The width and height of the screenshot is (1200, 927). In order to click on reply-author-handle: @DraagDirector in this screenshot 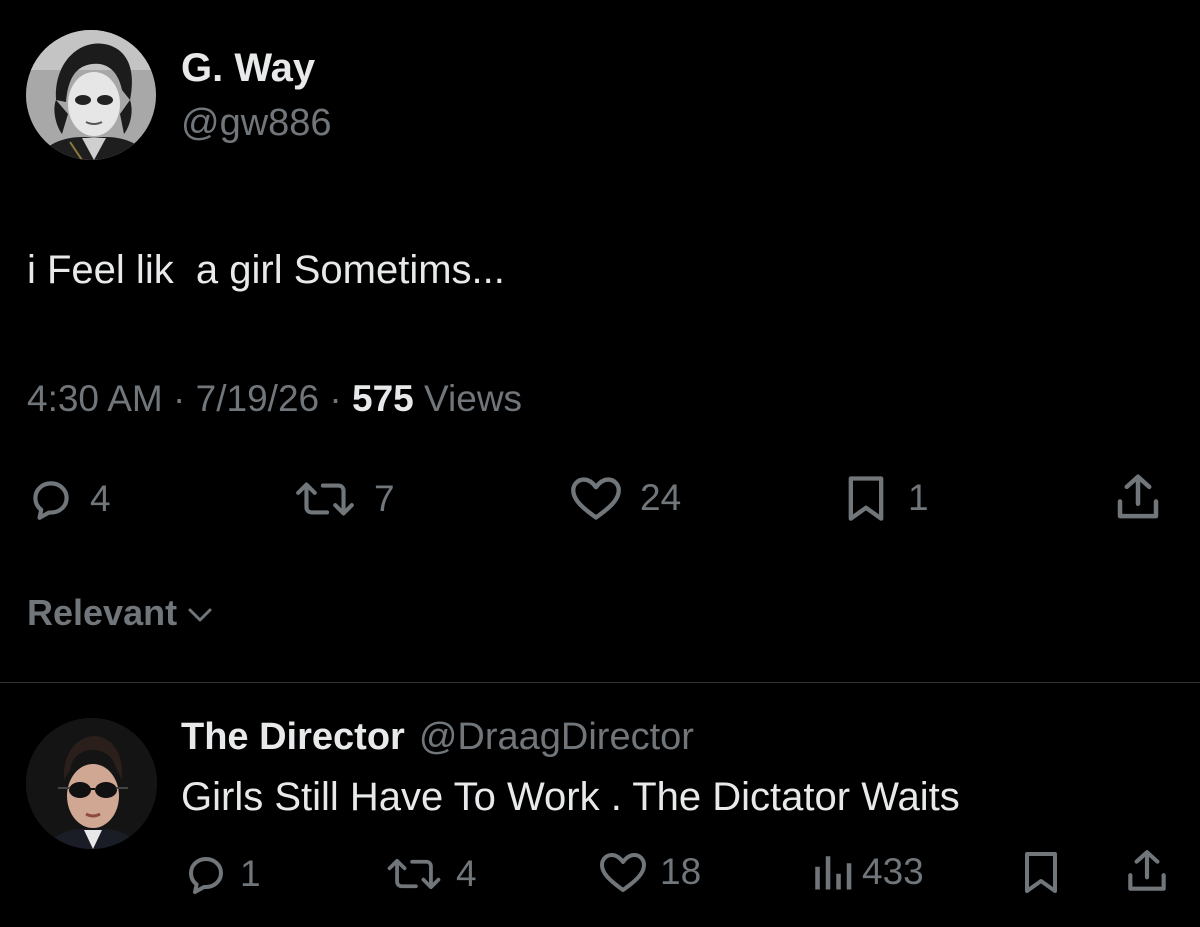, I will do `click(556, 737)`.